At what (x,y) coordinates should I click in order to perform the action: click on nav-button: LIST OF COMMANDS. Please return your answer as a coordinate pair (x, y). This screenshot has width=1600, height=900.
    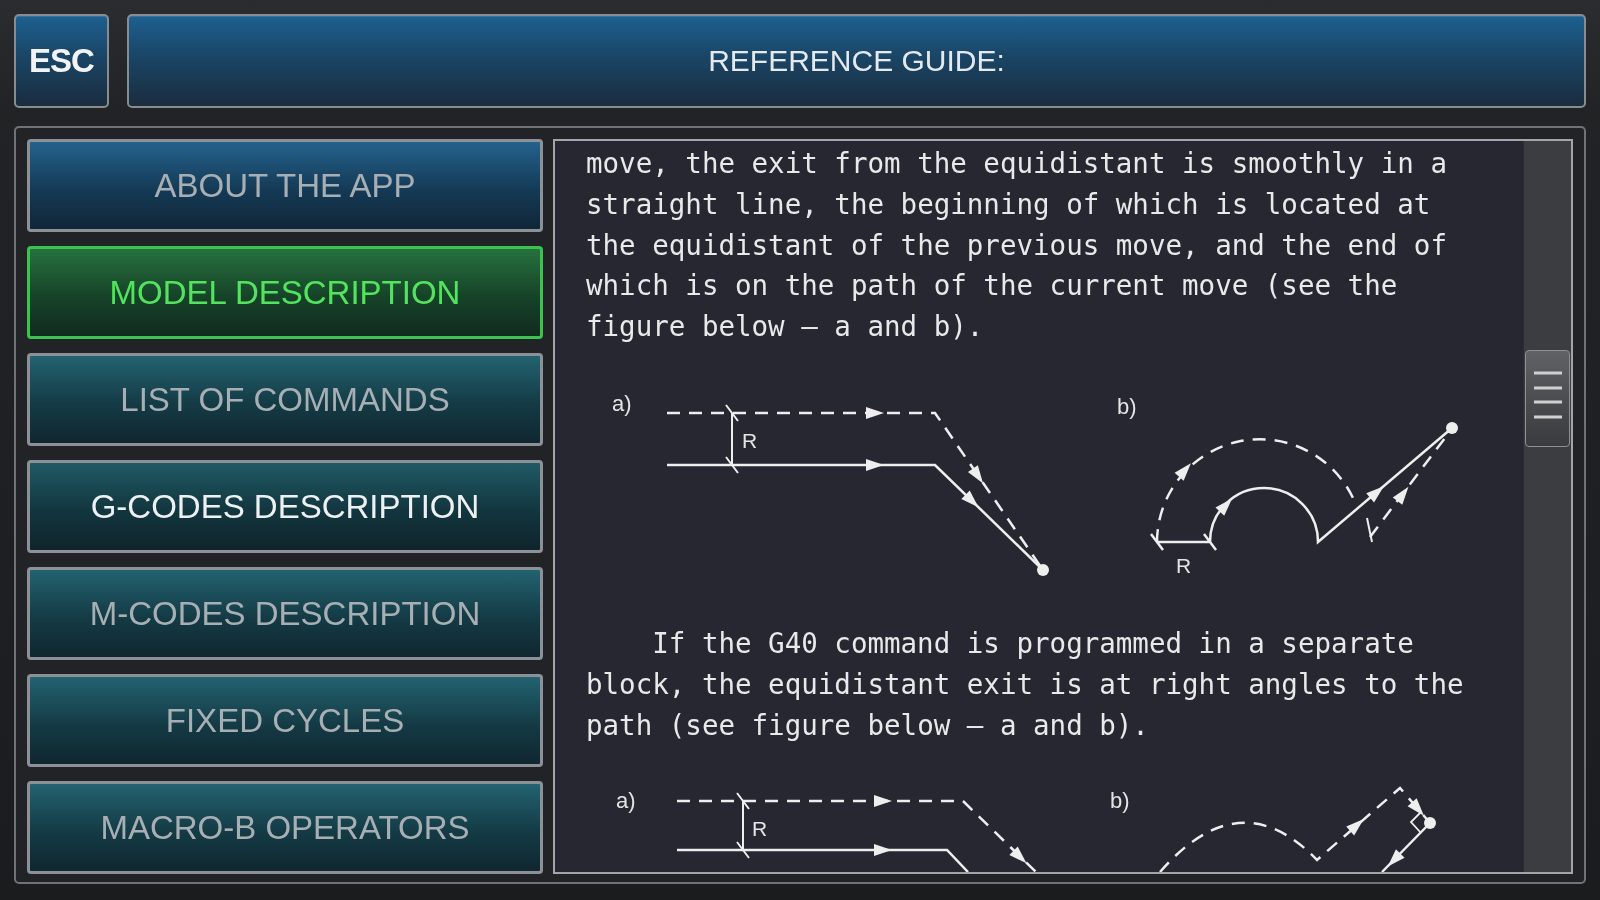
    Looking at the image, I should click on (285, 399).